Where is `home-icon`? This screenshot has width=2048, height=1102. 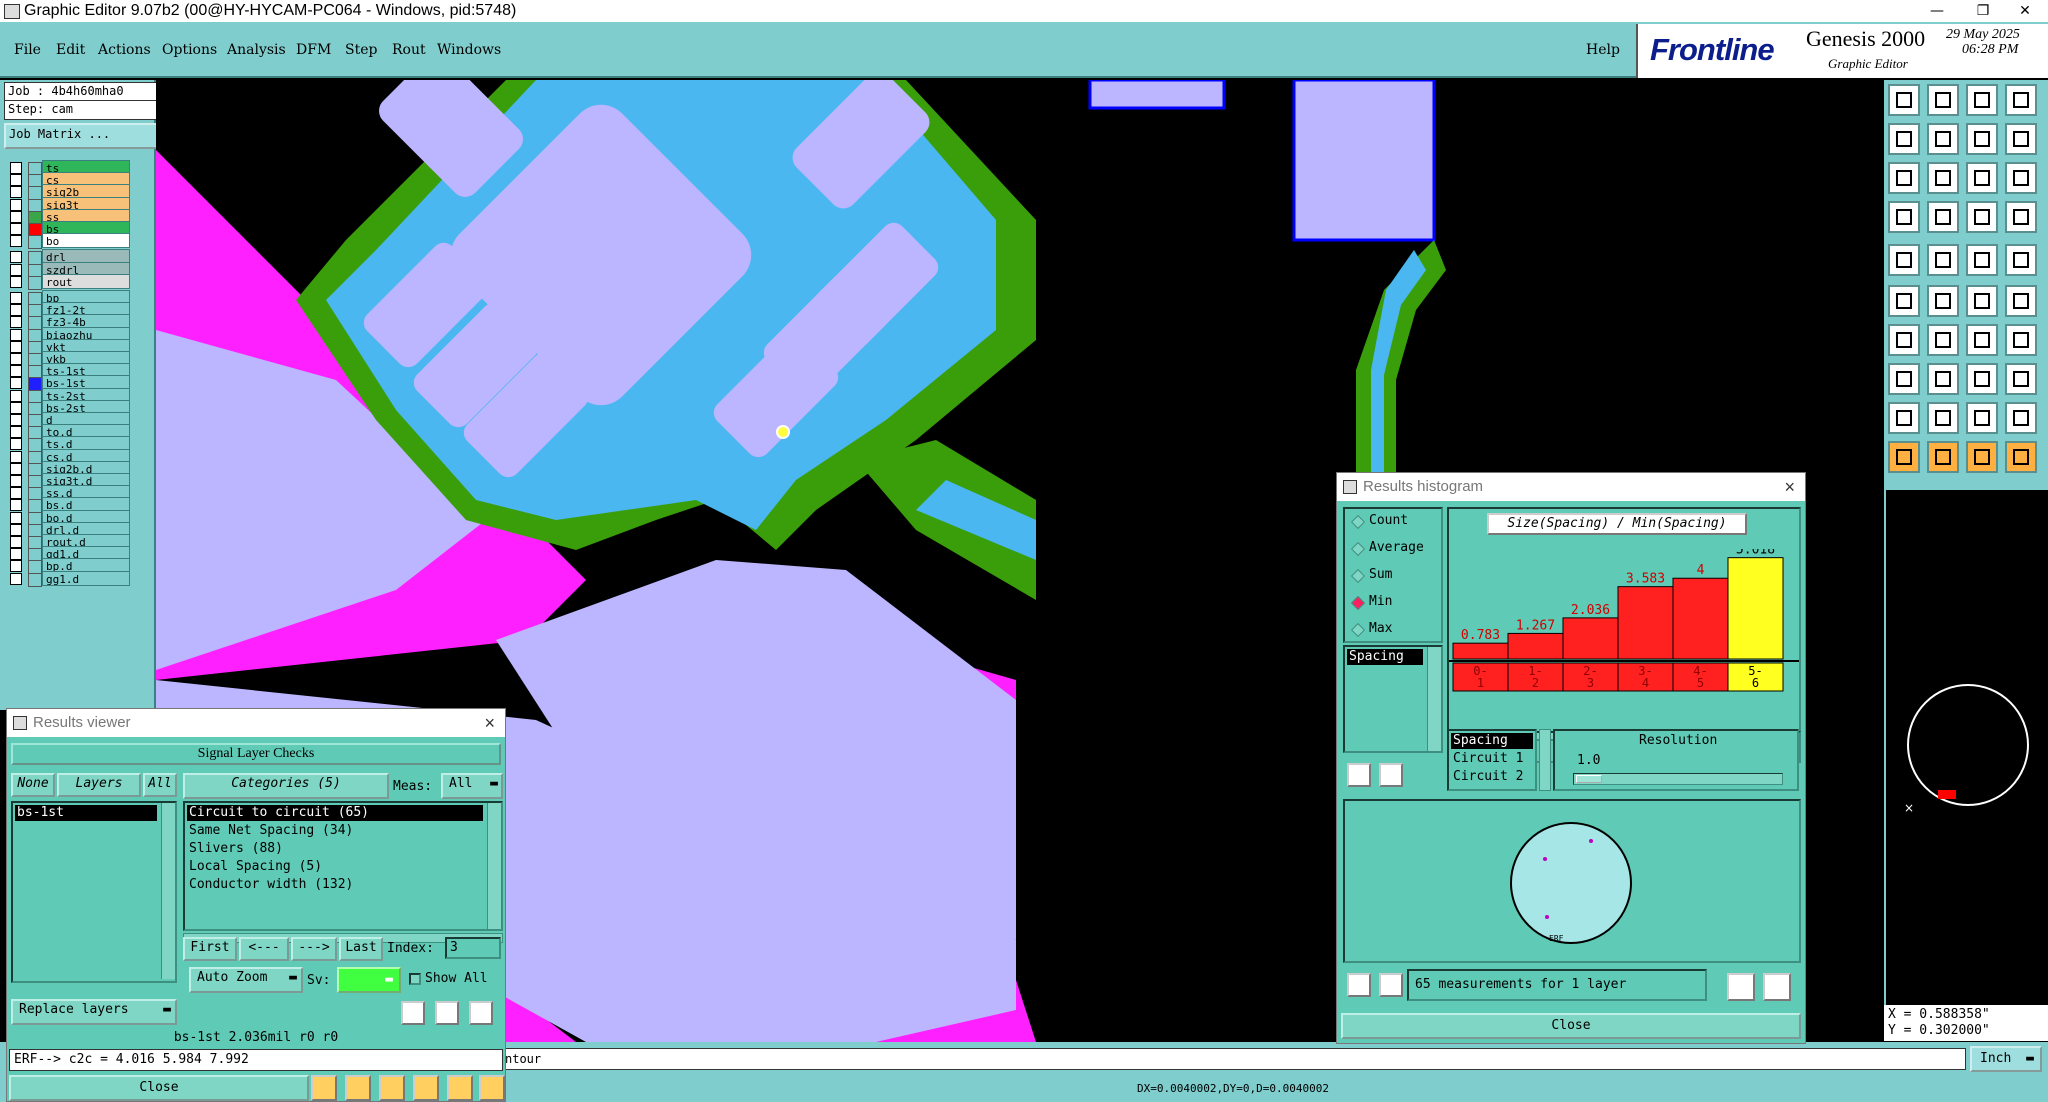
home-icon is located at coordinates (1982, 100).